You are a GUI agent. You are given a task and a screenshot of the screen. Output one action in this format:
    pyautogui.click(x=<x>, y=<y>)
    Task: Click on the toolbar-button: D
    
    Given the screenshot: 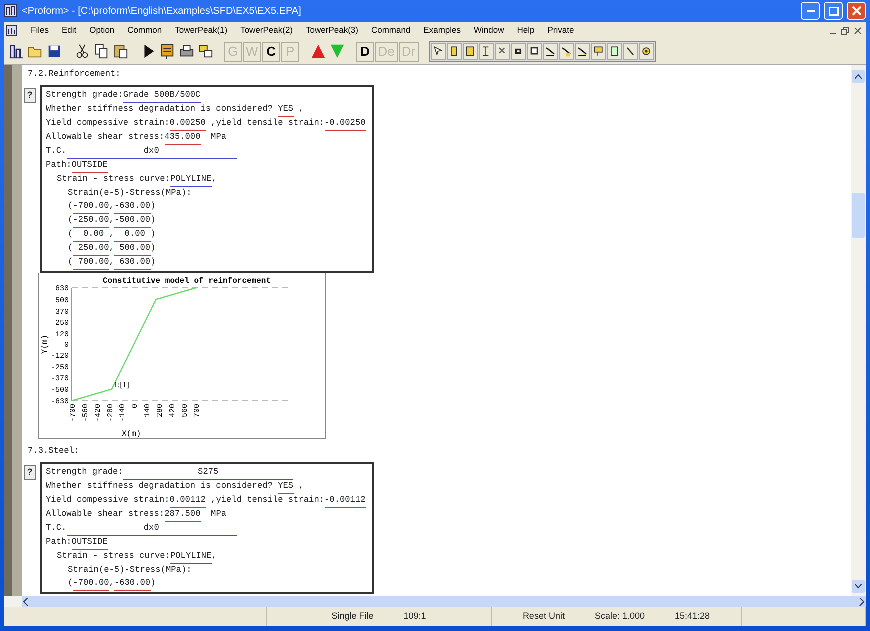 What is the action you would take?
    pyautogui.click(x=365, y=52)
    